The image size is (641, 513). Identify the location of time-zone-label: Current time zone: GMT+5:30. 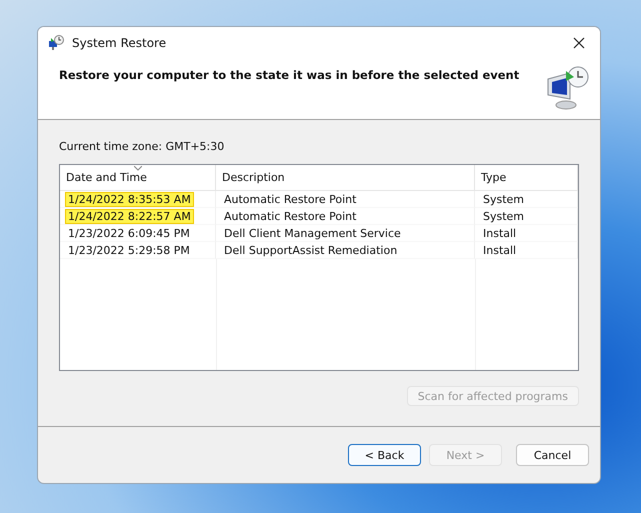
(142, 147).